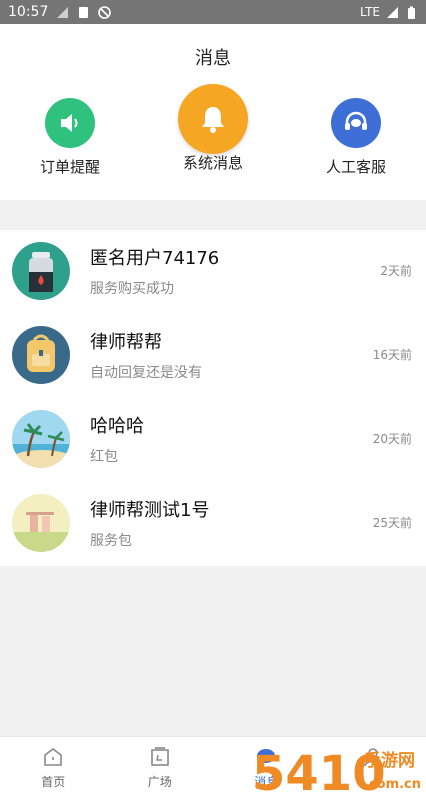  Describe the element at coordinates (155, 258) in the screenshot. I see `message-sender: 匿名用户74176` at that location.